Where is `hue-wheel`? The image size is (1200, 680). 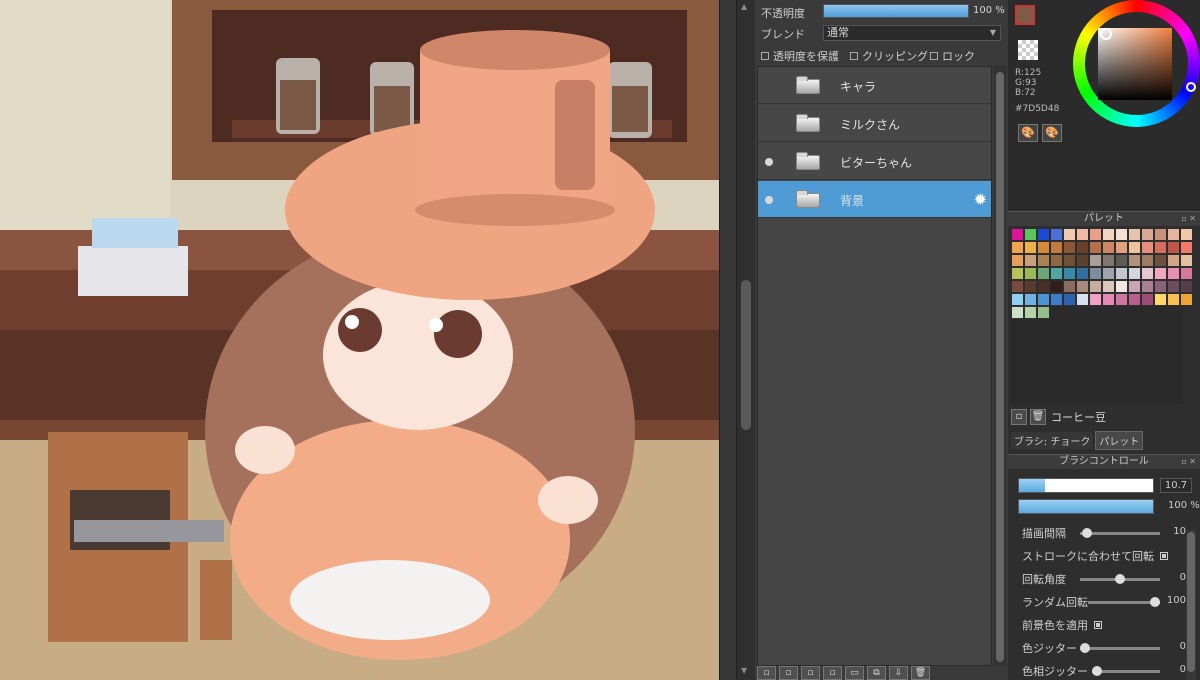
hue-wheel is located at coordinates (1136, 63).